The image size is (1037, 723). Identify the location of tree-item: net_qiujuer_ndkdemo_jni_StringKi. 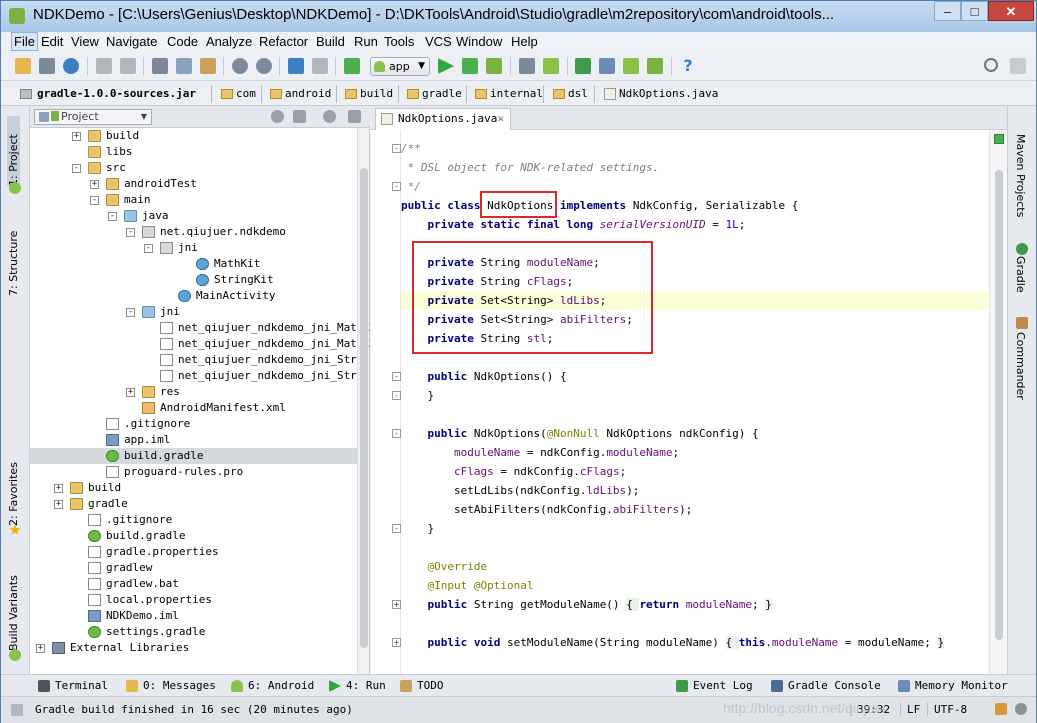
(200, 360).